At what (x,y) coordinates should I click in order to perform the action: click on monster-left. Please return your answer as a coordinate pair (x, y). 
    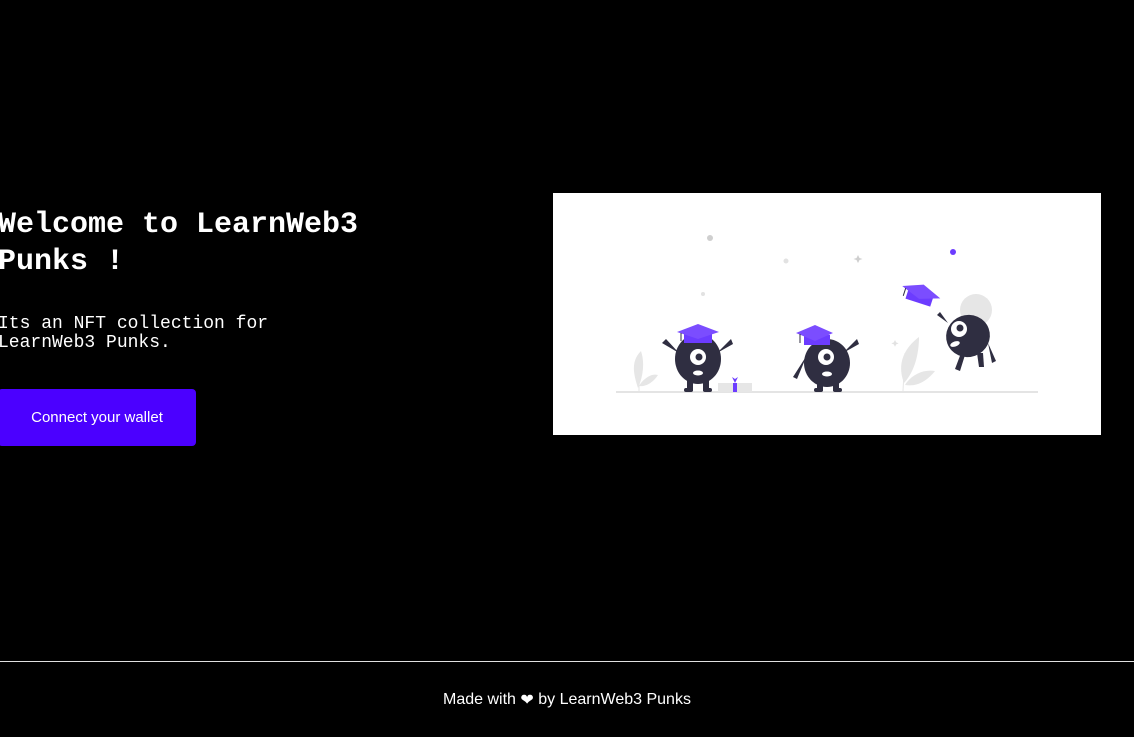
    Looking at the image, I should click on (697, 358).